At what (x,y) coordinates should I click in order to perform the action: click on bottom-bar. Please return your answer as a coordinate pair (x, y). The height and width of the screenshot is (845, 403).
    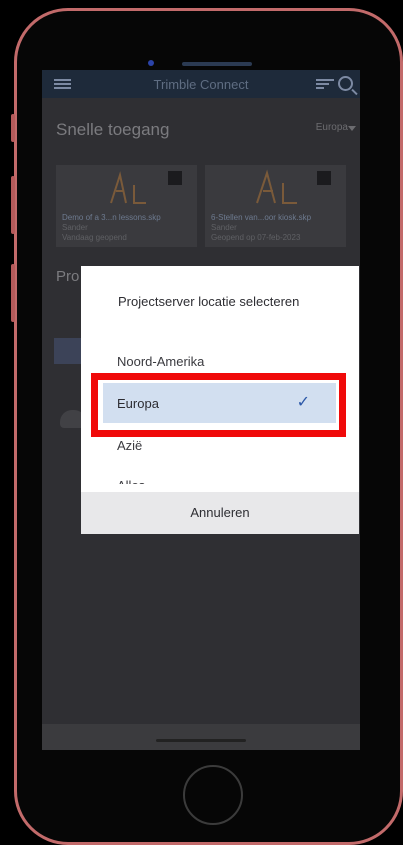
    Looking at the image, I should click on (201, 737).